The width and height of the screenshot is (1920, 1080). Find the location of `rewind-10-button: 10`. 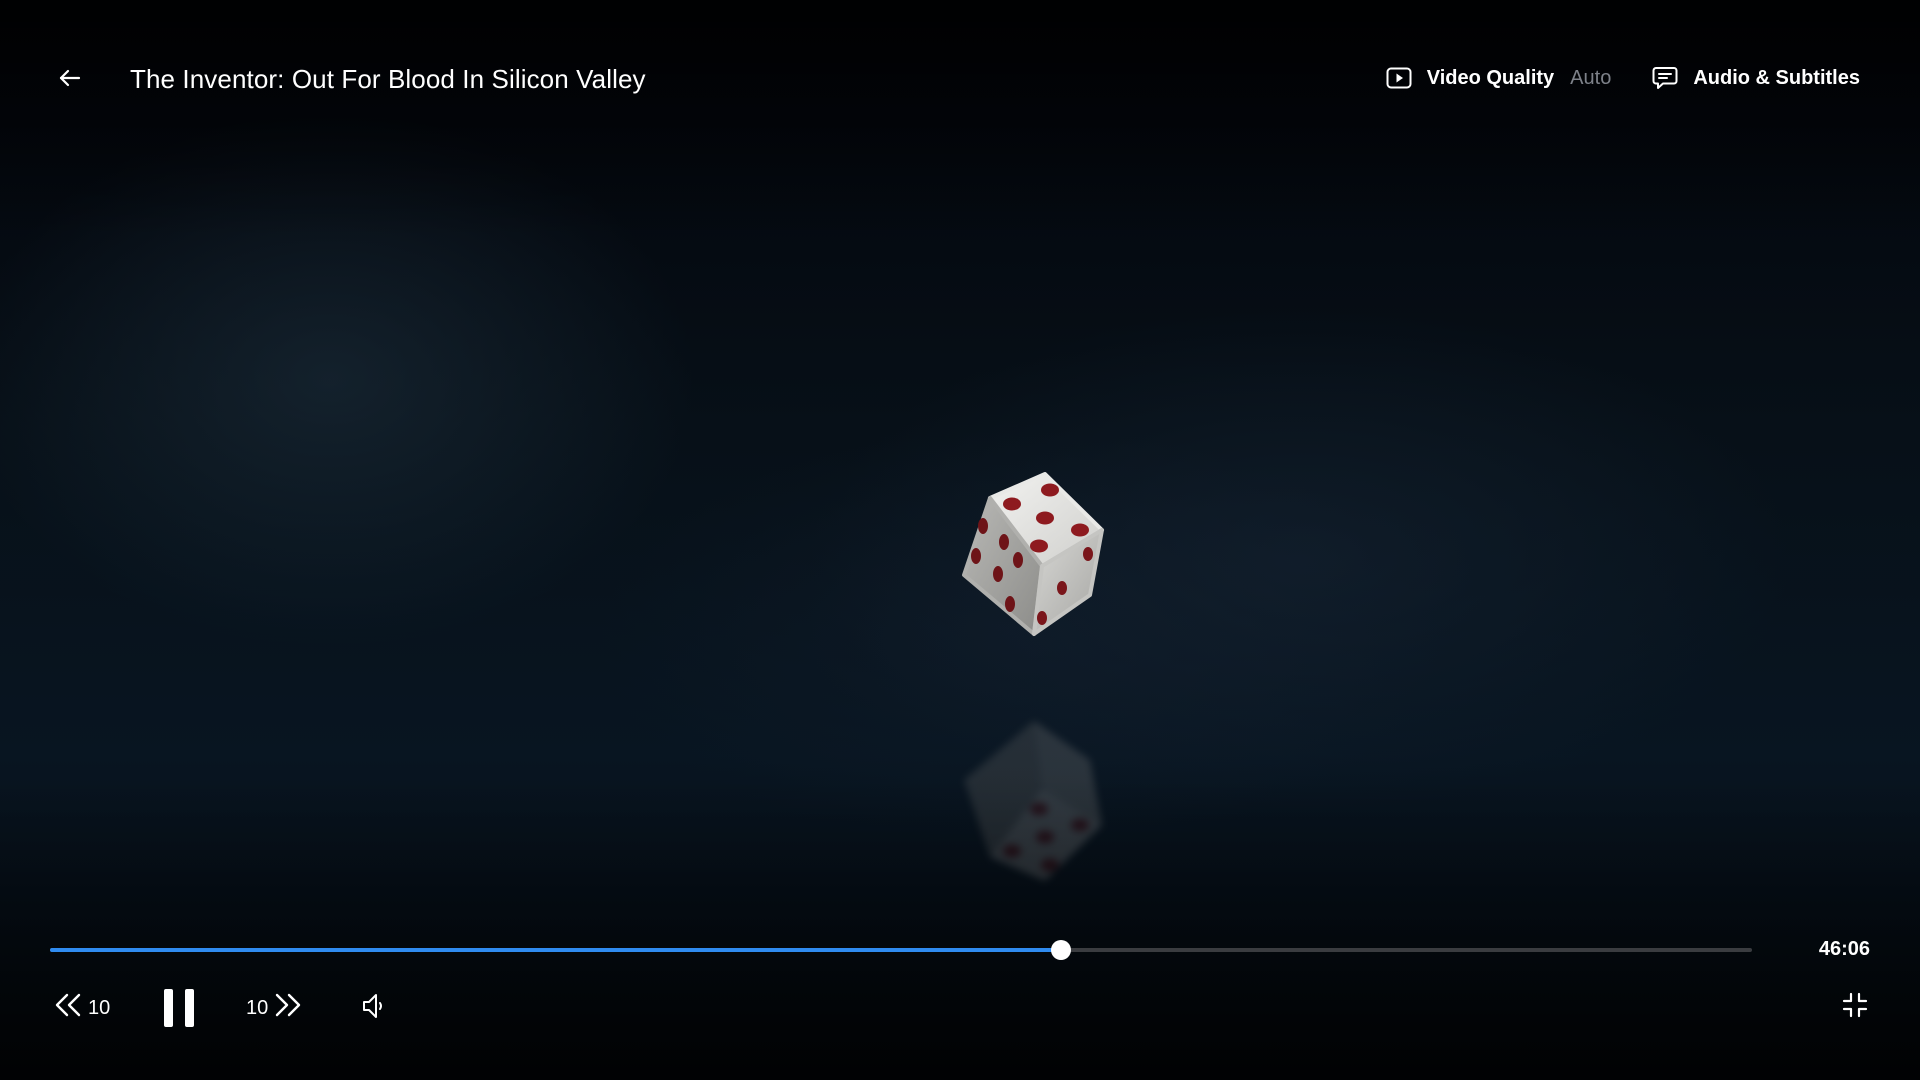

rewind-10-button: 10 is located at coordinates (82, 1008).